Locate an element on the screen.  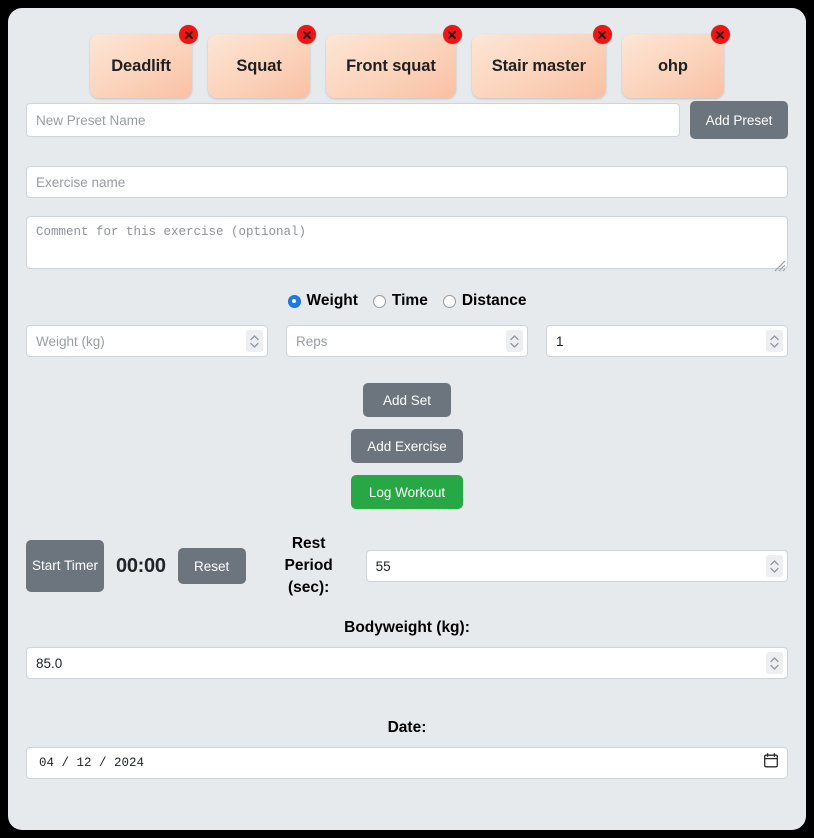
preset-chip-label: Stair master is located at coordinates (538, 65).